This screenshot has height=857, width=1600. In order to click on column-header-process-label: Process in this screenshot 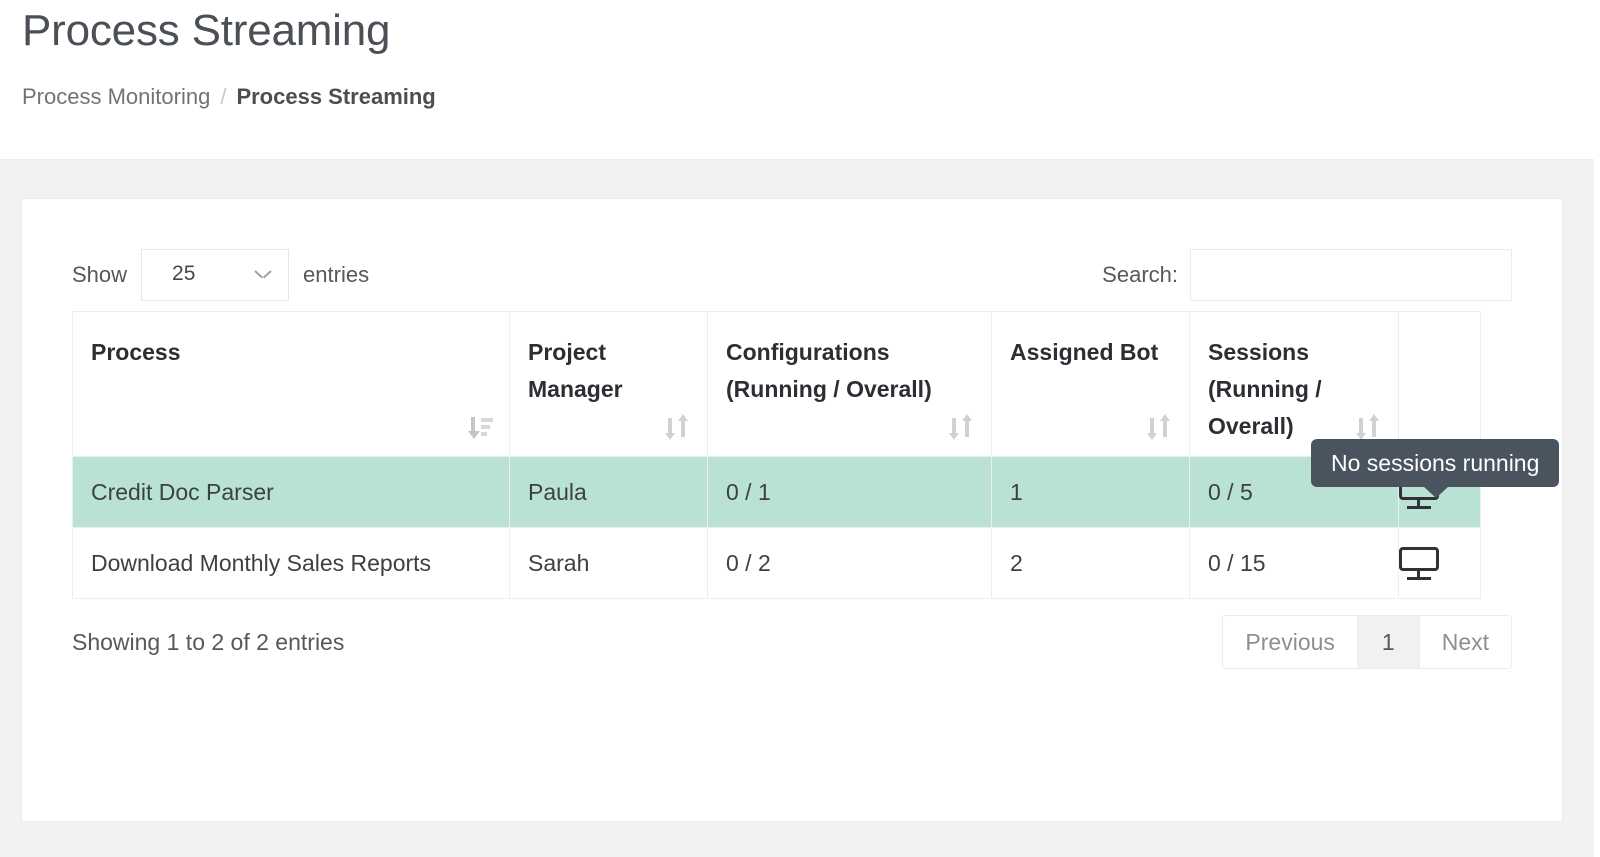, I will do `click(136, 352)`.